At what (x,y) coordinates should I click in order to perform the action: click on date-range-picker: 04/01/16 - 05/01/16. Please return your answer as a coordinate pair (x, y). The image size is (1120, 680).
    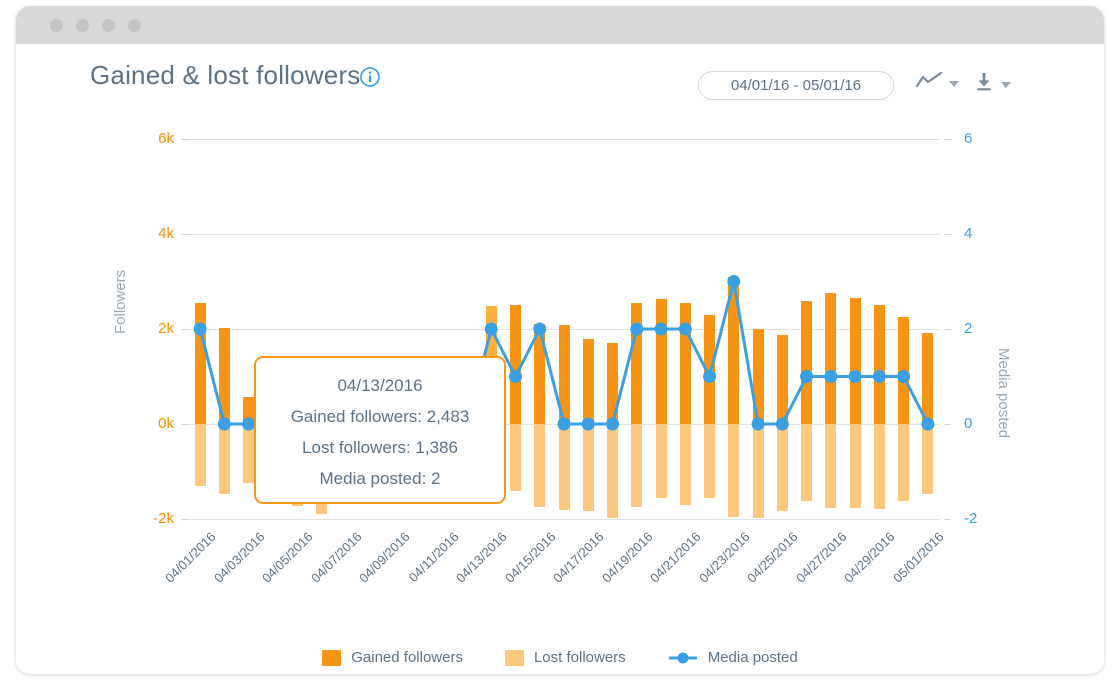
    Looking at the image, I should click on (796, 85).